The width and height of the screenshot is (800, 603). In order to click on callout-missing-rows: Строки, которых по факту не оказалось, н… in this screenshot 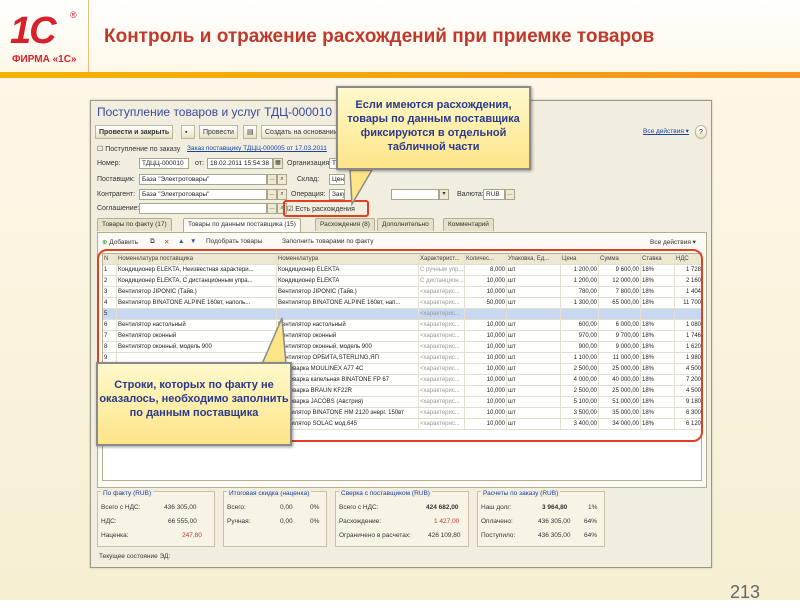, I will do `click(194, 404)`.